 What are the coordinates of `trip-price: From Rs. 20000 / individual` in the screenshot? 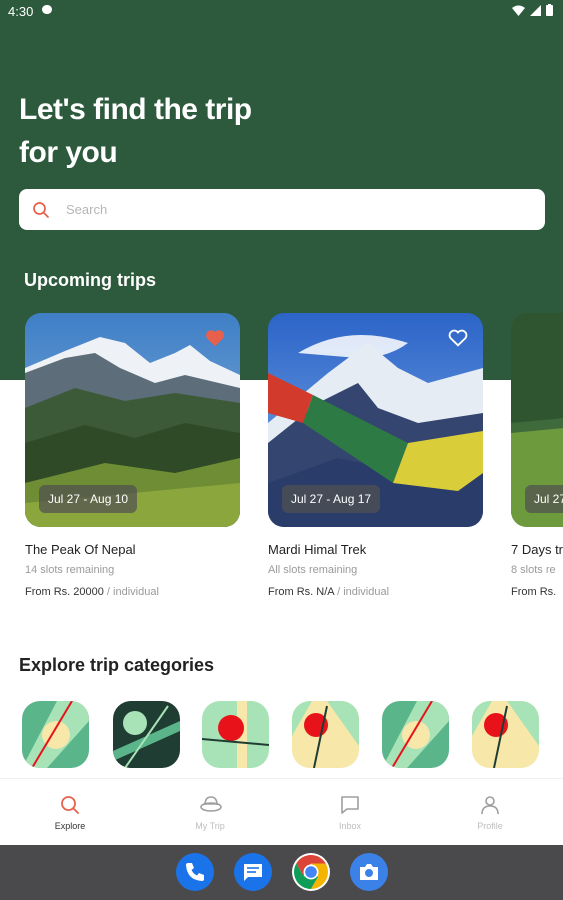 It's located at (92, 592).